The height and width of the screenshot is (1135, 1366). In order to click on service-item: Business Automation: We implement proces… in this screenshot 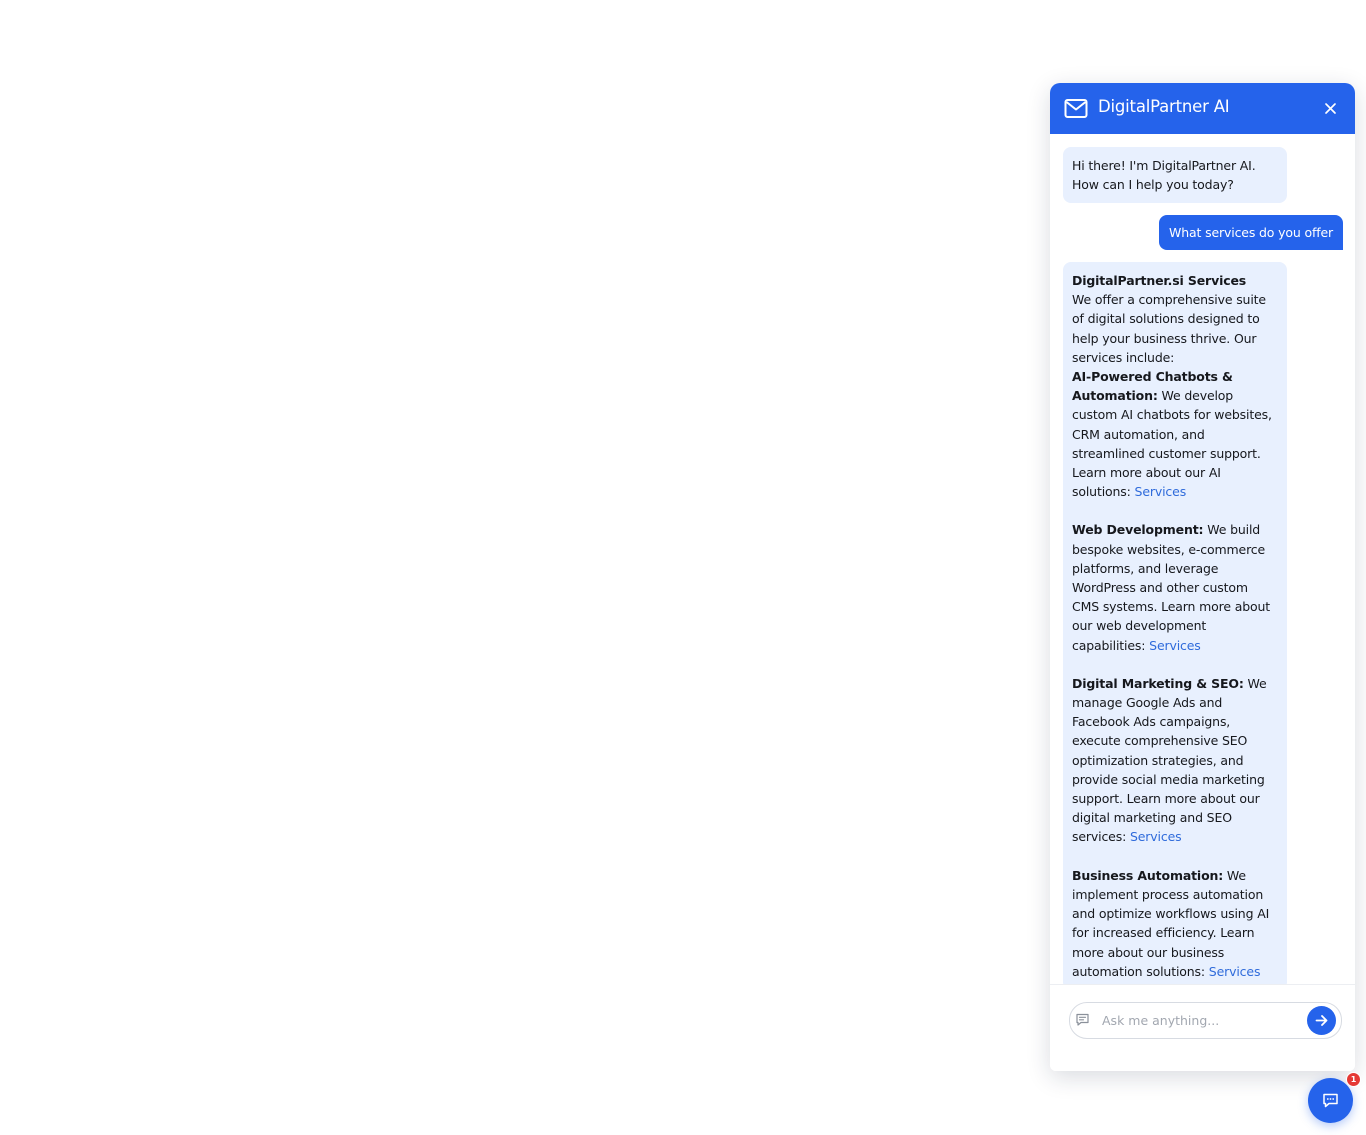, I will do `click(1175, 923)`.